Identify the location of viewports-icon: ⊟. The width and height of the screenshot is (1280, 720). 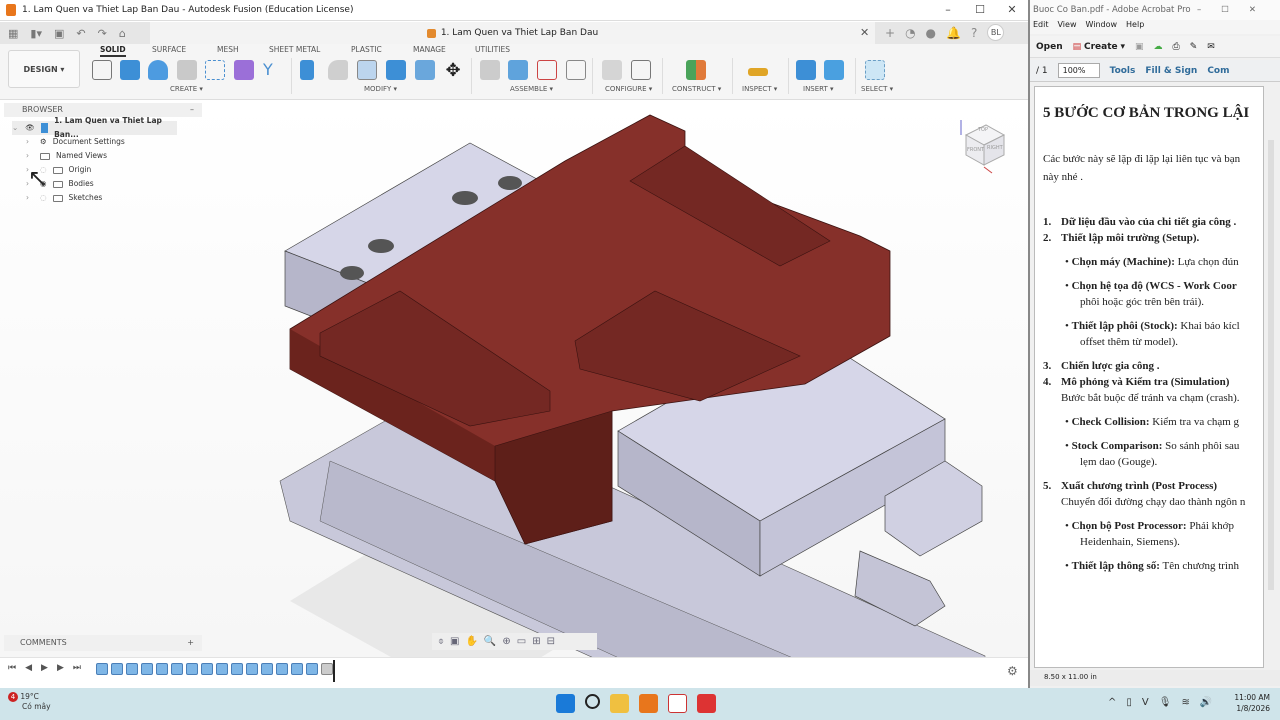
(551, 641).